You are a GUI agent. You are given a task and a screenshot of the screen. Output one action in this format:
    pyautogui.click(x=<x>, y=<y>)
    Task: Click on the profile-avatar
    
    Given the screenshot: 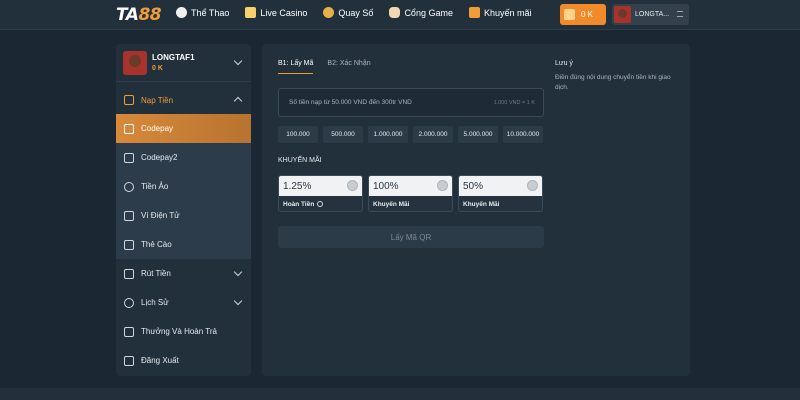 What is the action you would take?
    pyautogui.click(x=135, y=62)
    